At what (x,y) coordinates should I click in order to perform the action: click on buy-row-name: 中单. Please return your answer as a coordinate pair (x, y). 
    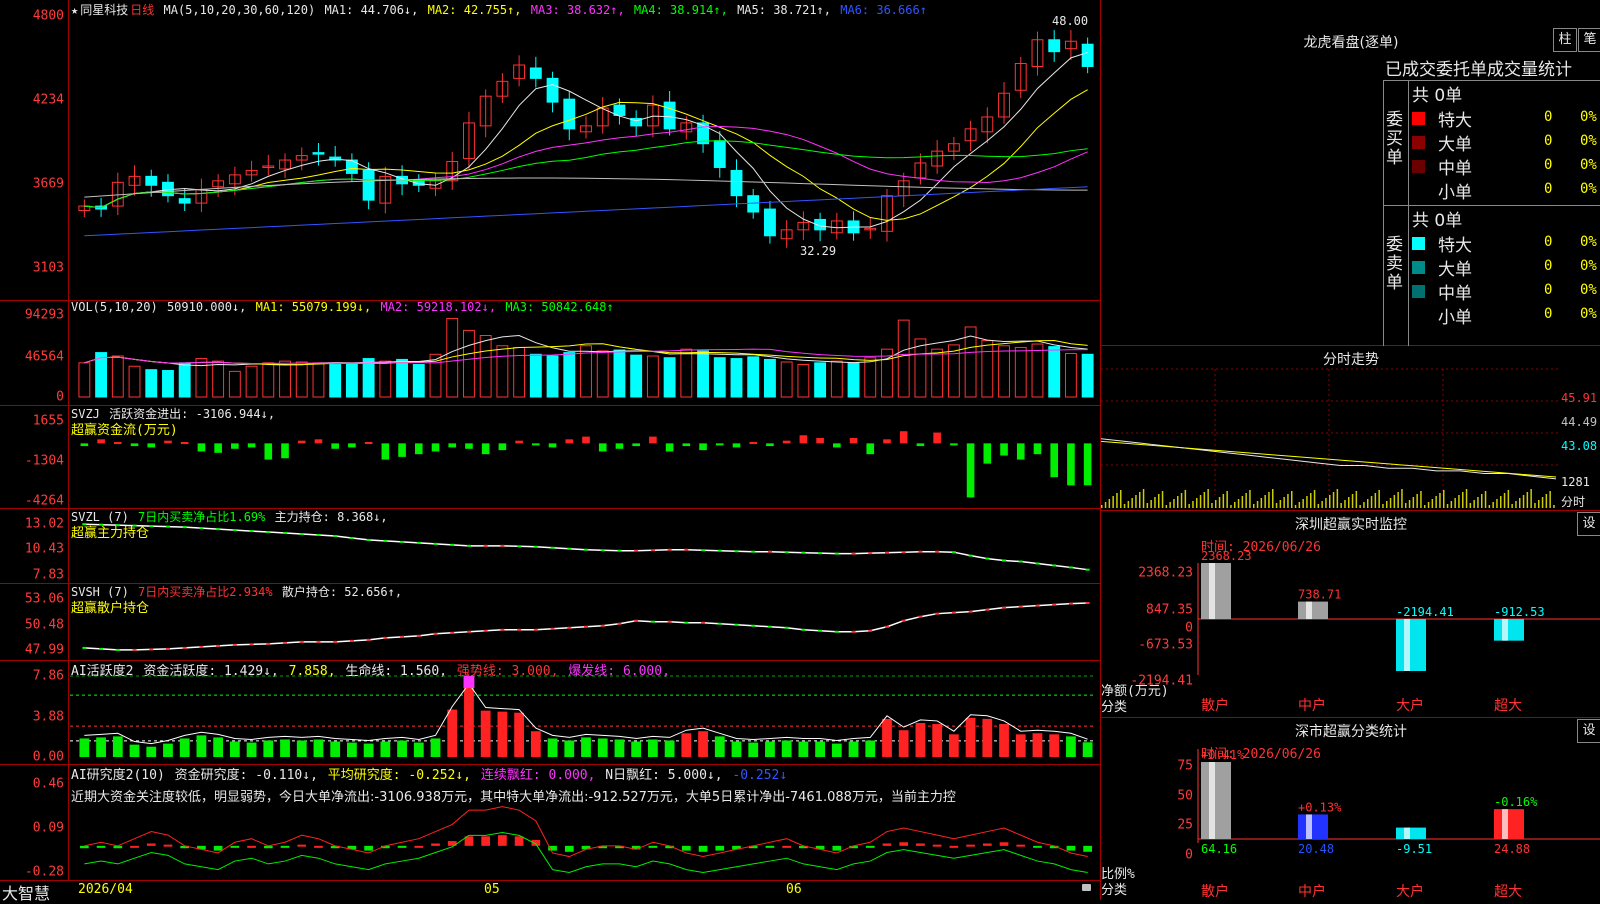
    Looking at the image, I should click on (1455, 169).